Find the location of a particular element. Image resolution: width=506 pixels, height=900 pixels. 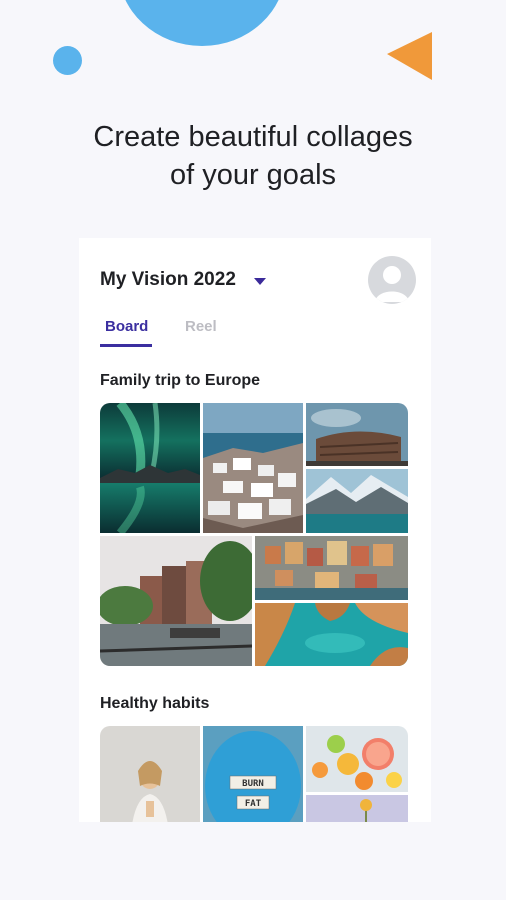

cinque-terre-photo is located at coordinates (331, 568).